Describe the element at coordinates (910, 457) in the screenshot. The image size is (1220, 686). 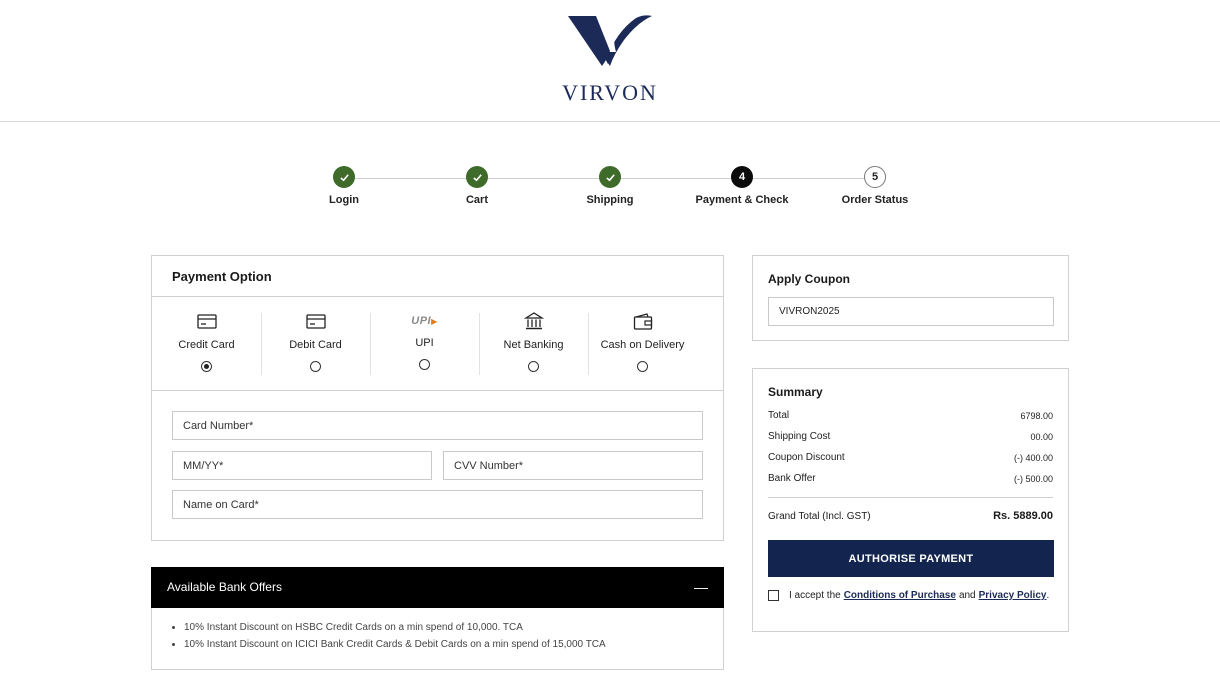
I see `summary-row-coupon: Coupon Discount (-) 400.00` at that location.